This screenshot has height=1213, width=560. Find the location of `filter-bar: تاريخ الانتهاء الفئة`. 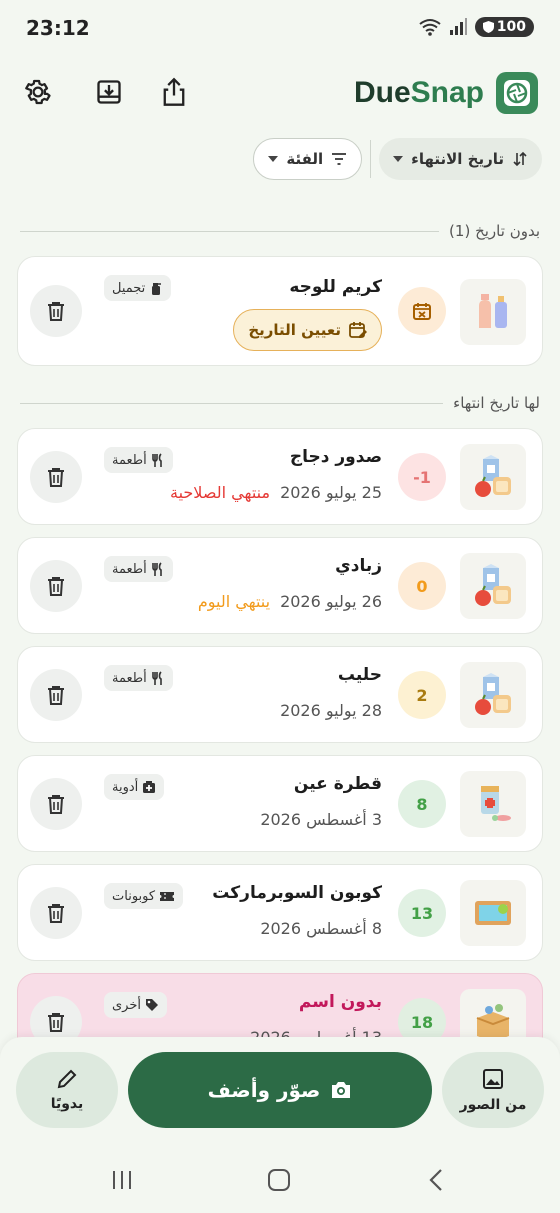

filter-bar: تاريخ الانتهاء الفئة is located at coordinates (397, 159).